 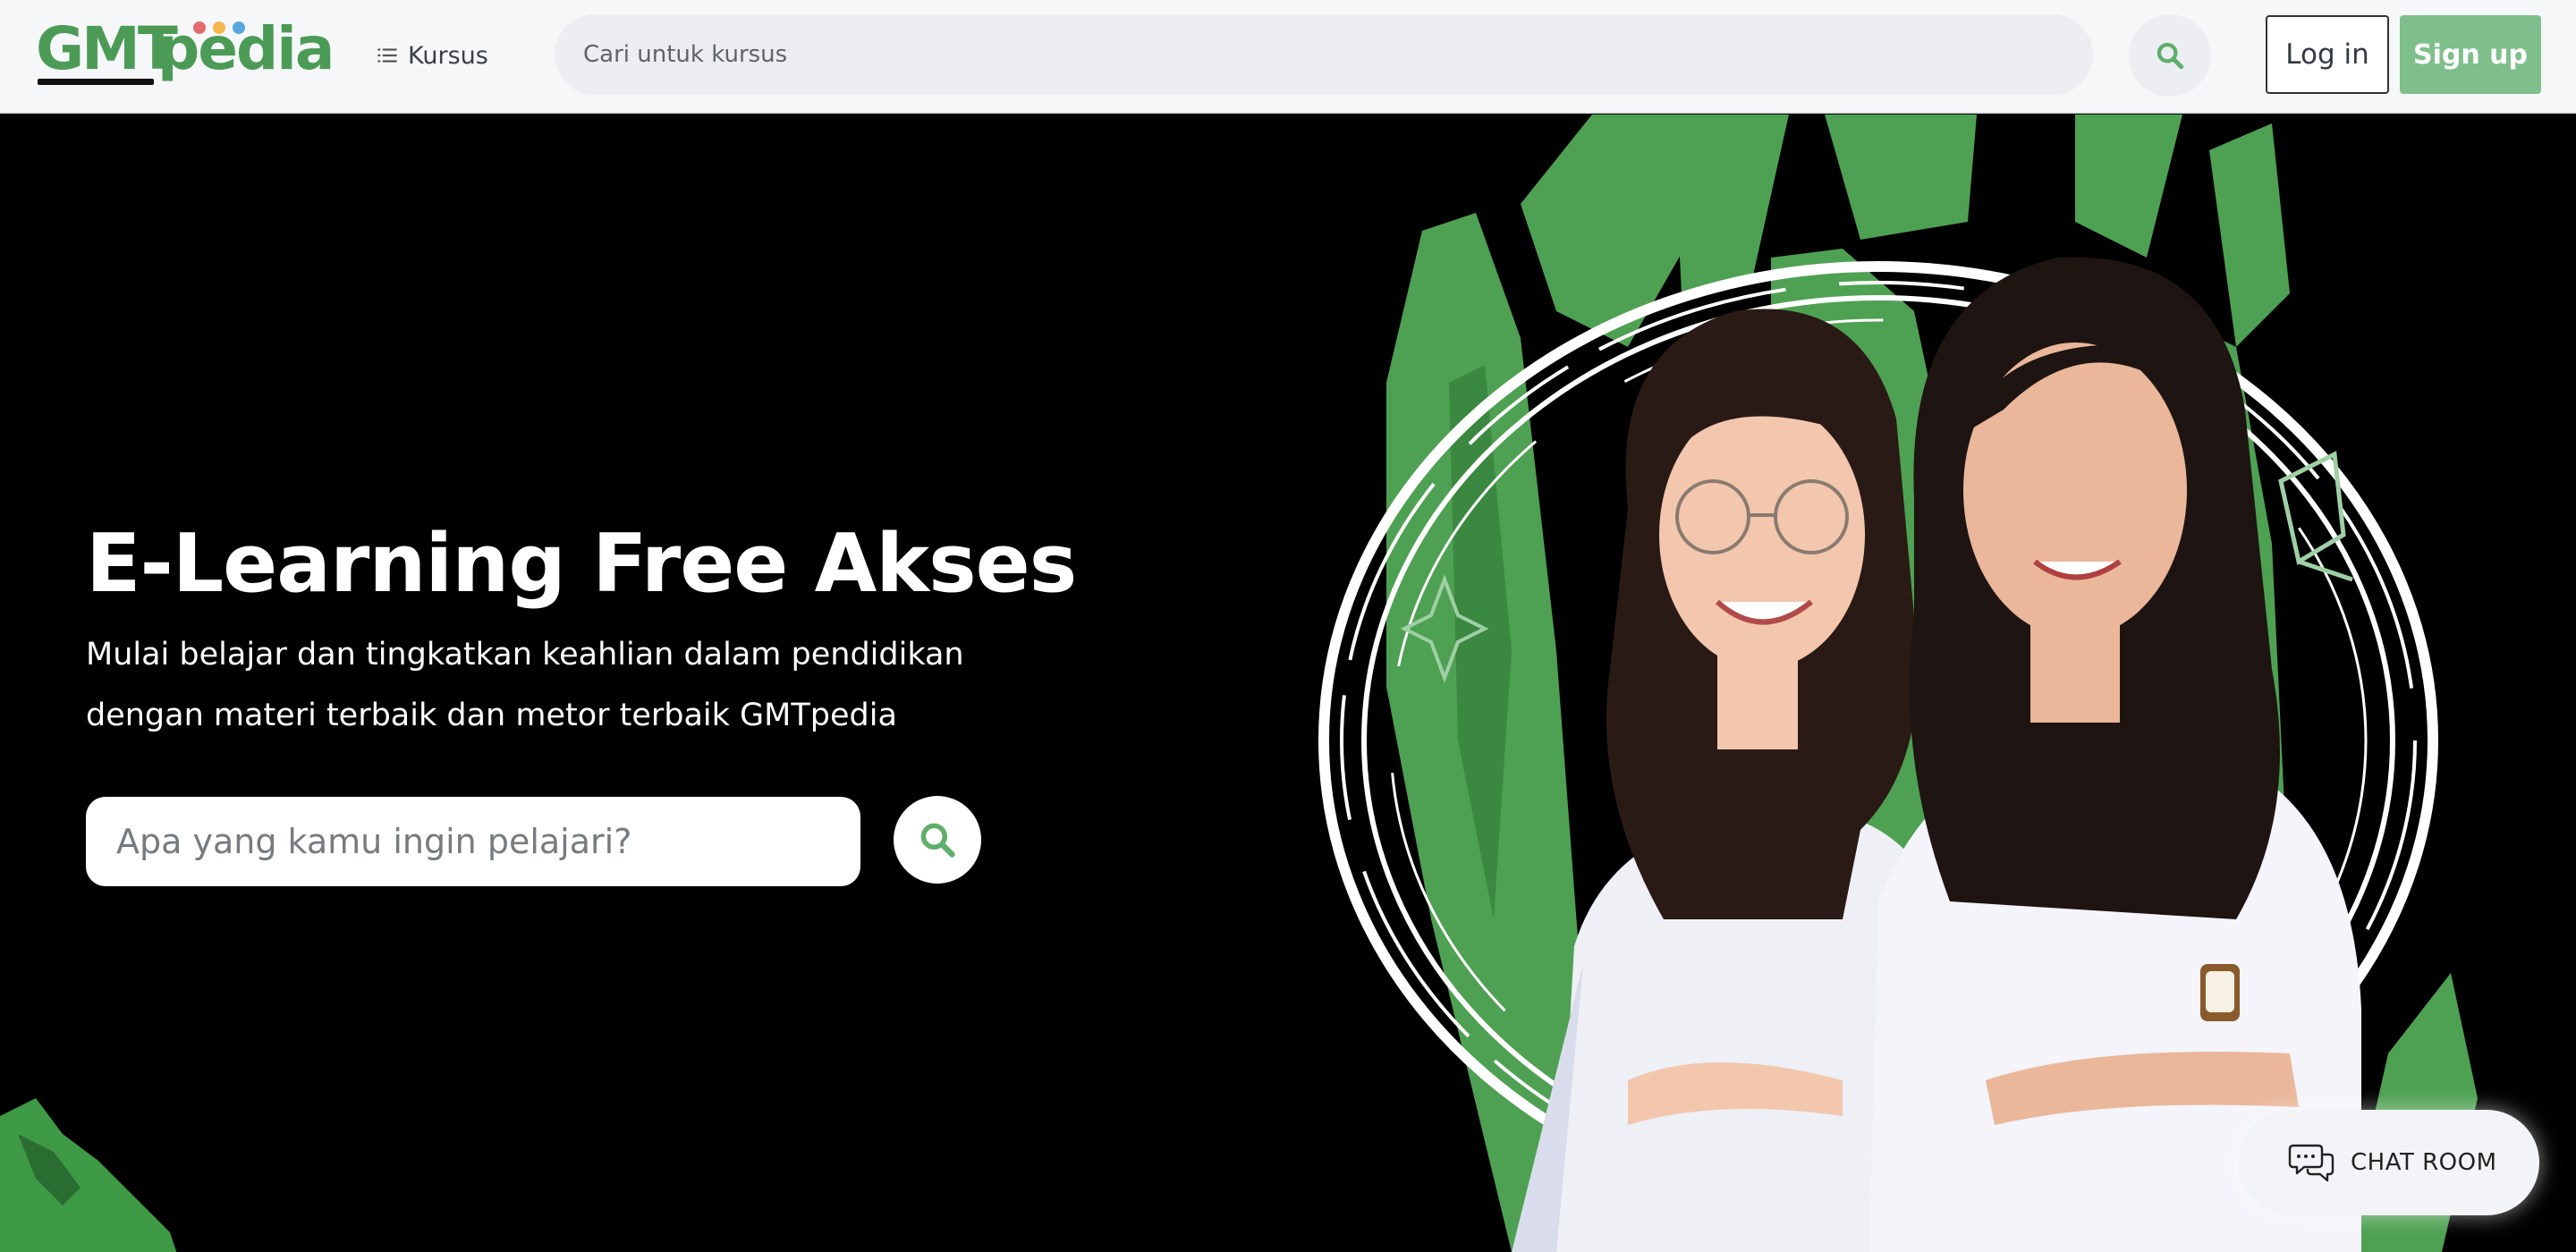 What do you see at coordinates (473, 841) in the screenshot?
I see `hero-search-input` at bounding box center [473, 841].